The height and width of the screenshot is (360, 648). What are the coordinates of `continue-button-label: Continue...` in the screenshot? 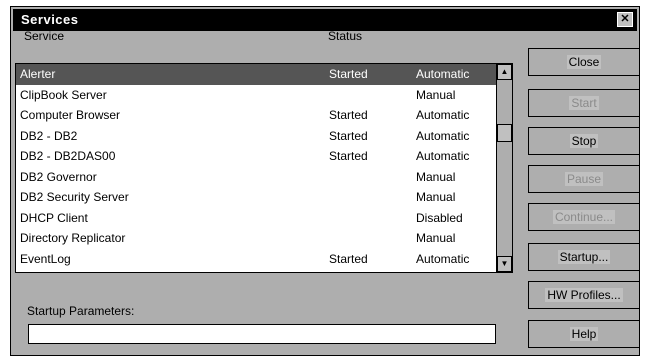 It's located at (584, 217).